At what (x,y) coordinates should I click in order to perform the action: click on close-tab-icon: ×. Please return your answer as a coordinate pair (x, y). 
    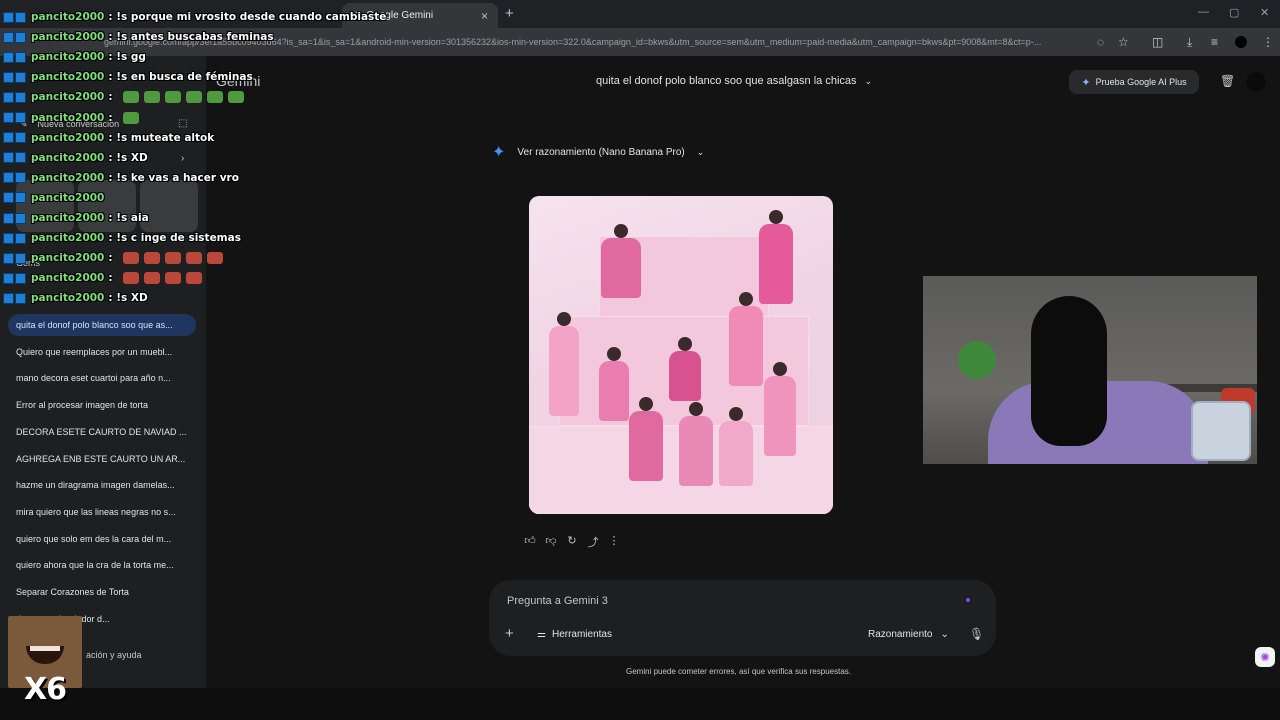
    Looking at the image, I should click on (484, 16).